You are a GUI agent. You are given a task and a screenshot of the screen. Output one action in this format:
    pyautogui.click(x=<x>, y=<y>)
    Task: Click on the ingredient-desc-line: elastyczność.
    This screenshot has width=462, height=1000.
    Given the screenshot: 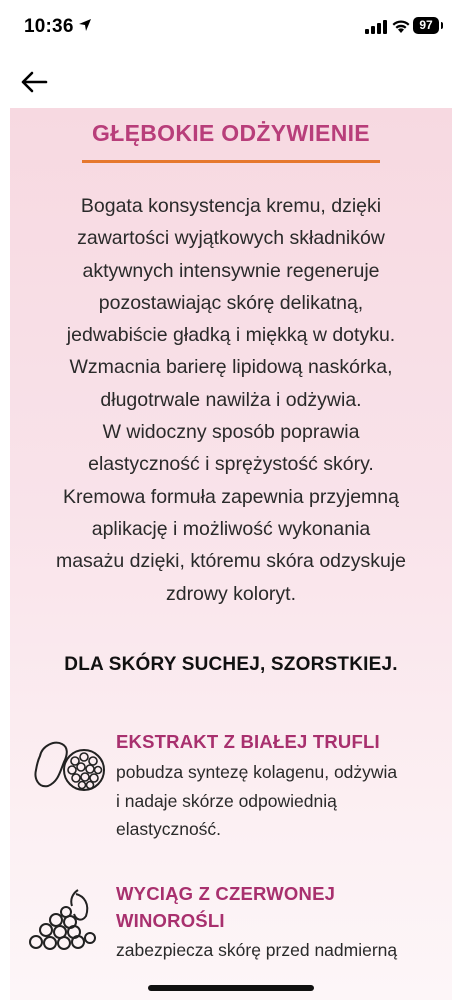 What is the action you would take?
    pyautogui.click(x=169, y=829)
    